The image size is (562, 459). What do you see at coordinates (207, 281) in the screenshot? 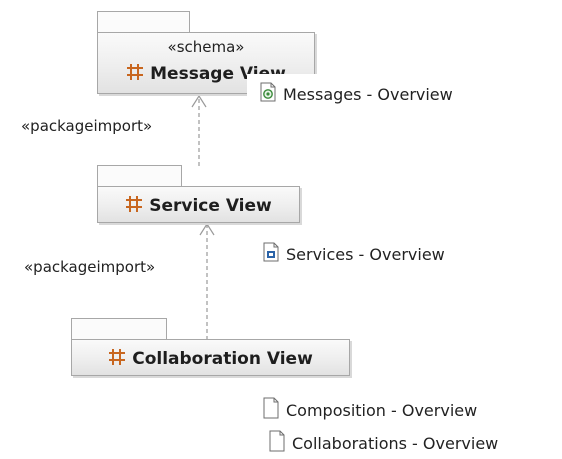
I see `import-arrow-collaboration-to-service` at bounding box center [207, 281].